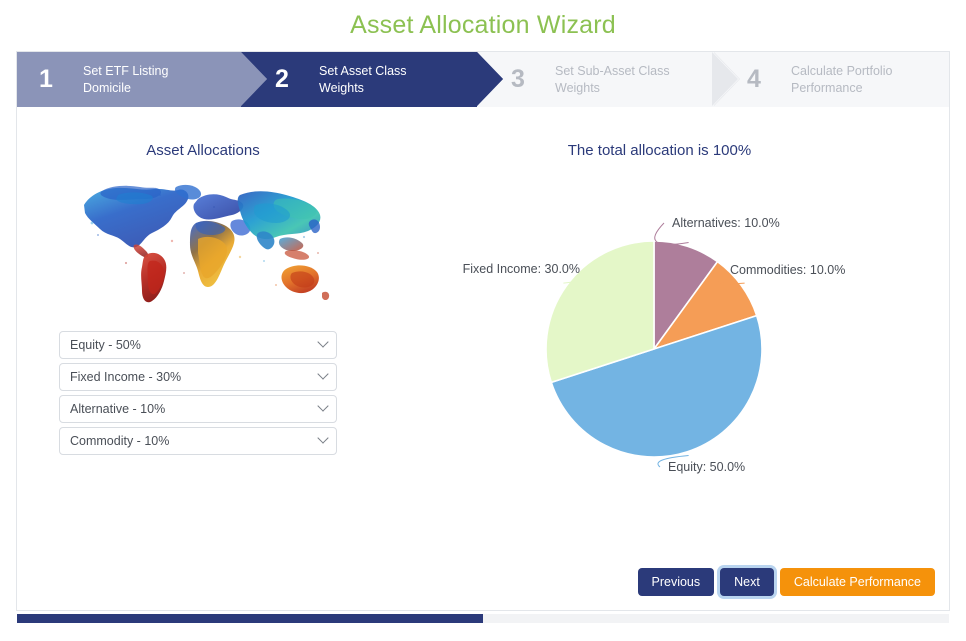 The width and height of the screenshot is (966, 641). What do you see at coordinates (787, 270) in the screenshot?
I see `pie-label-commodities: Commodities: 10.0%` at bounding box center [787, 270].